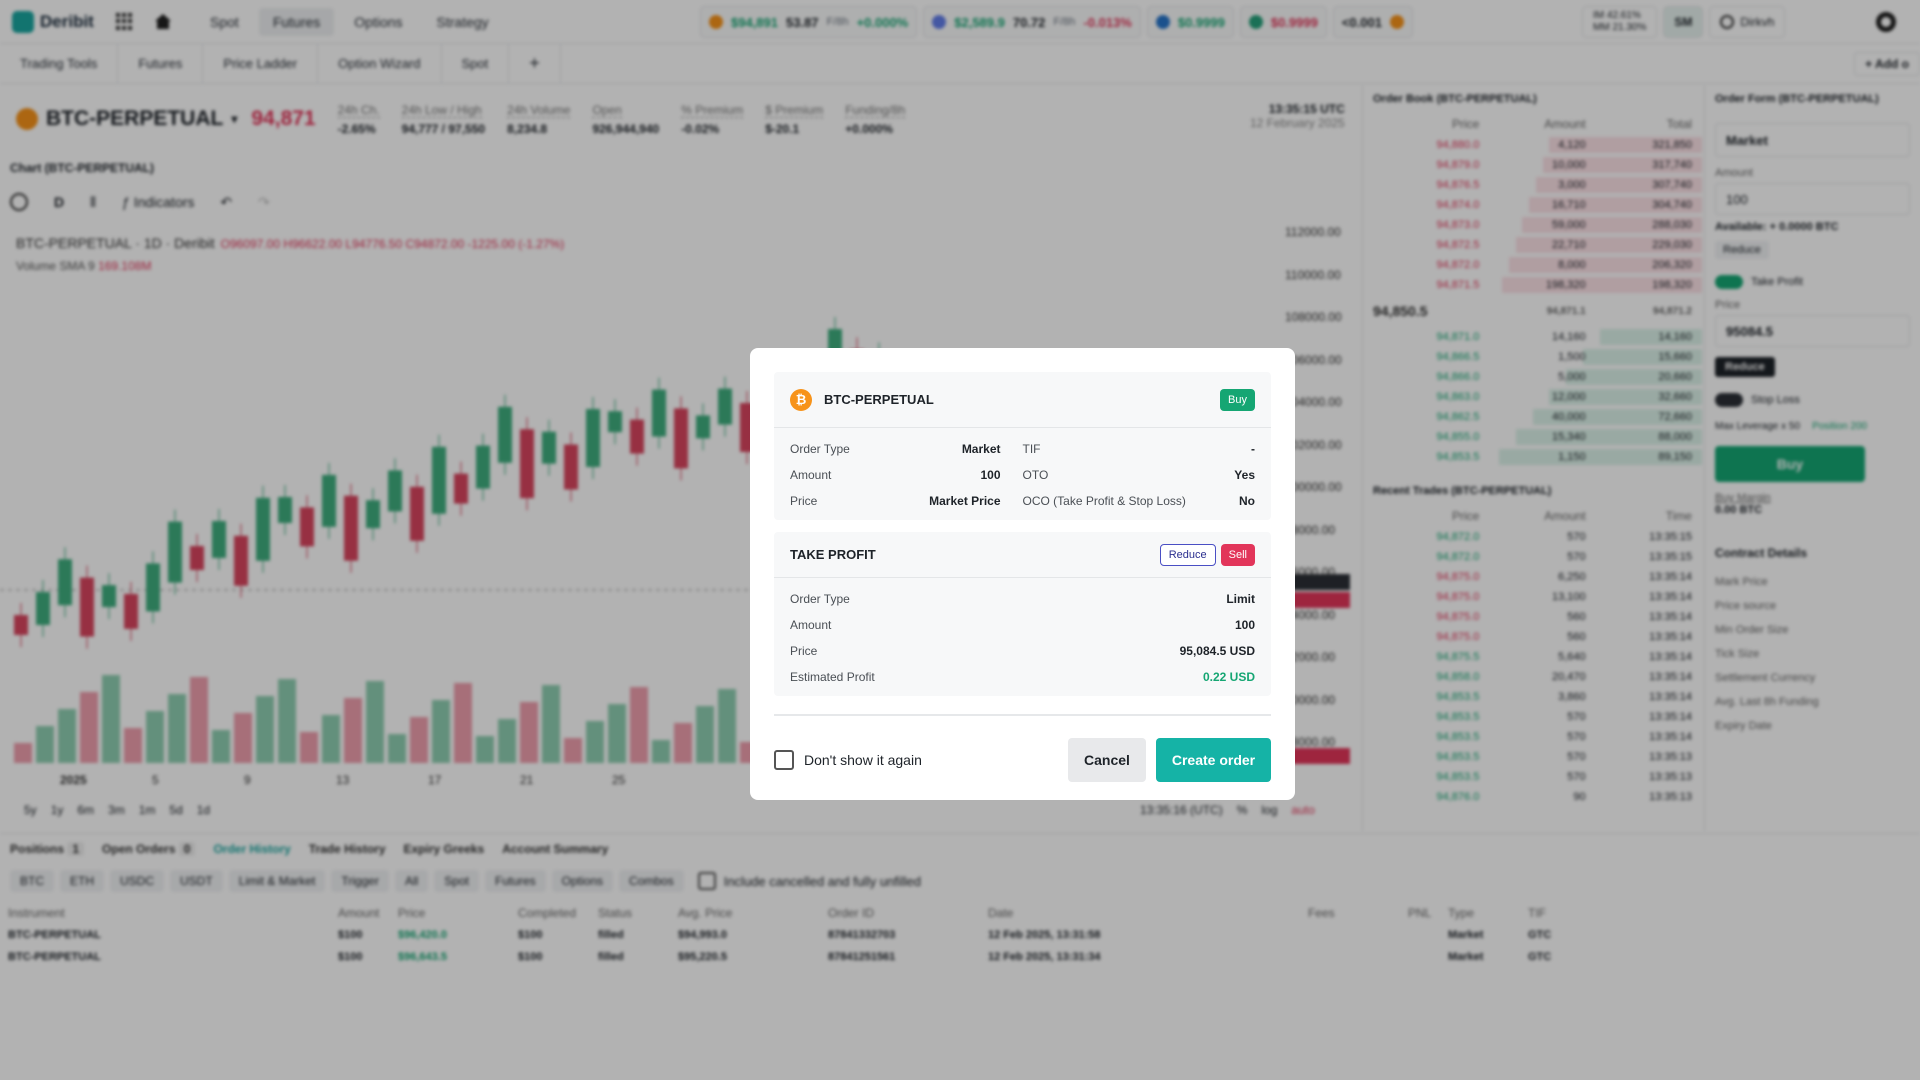  What do you see at coordinates (1237, 554) in the screenshot?
I see `side-badge-sell: Sell` at bounding box center [1237, 554].